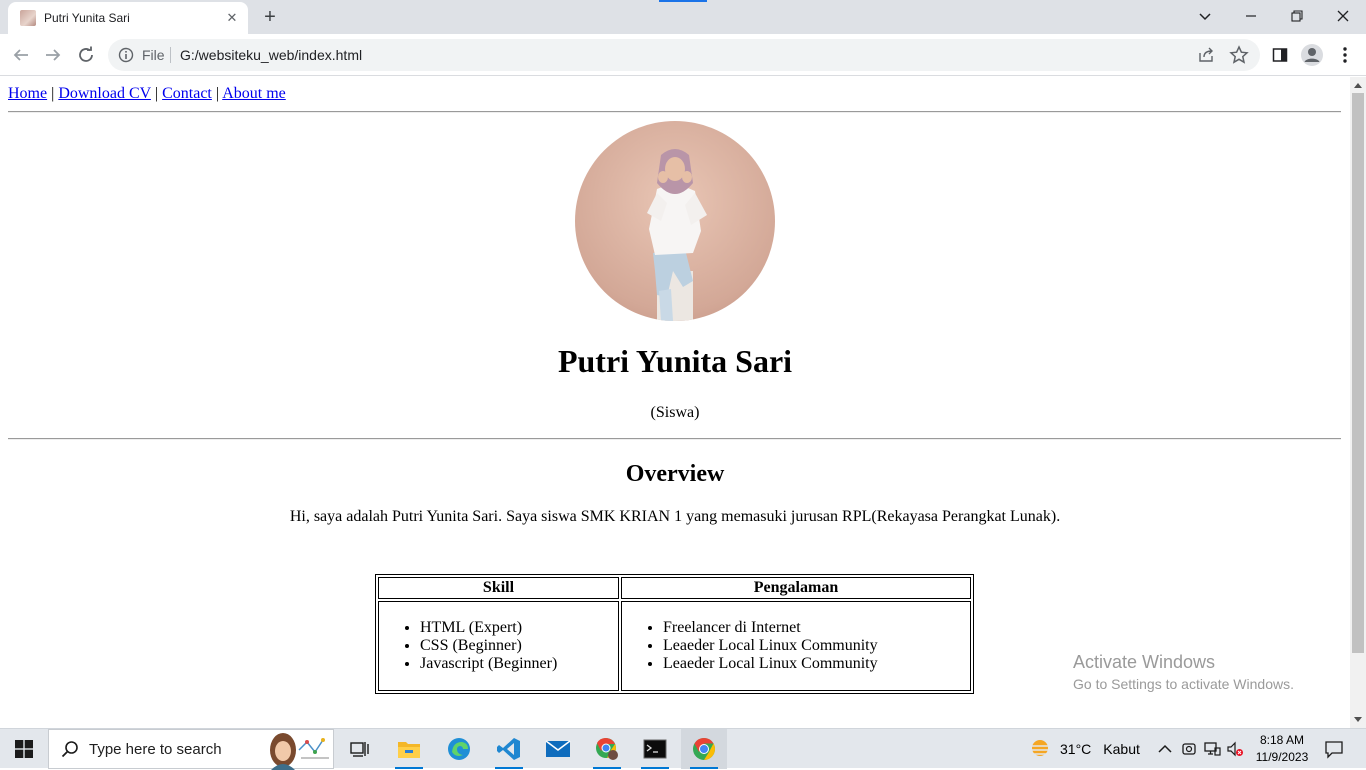  Describe the element at coordinates (1189, 749) in the screenshot. I see `camera-icon` at that location.